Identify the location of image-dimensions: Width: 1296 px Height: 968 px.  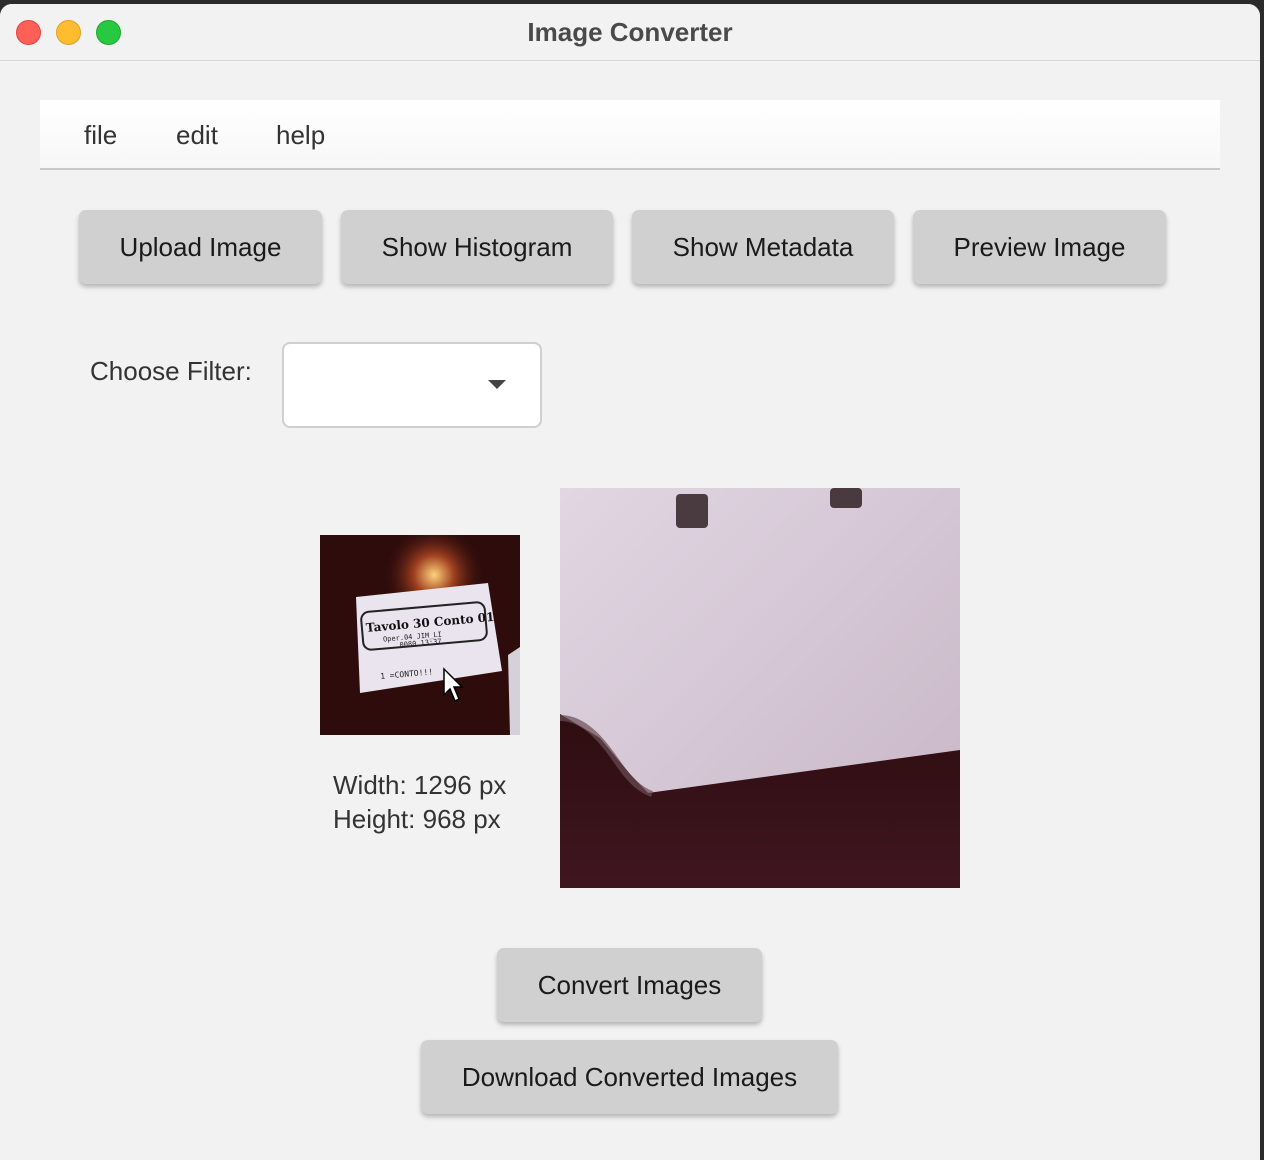
(419, 802).